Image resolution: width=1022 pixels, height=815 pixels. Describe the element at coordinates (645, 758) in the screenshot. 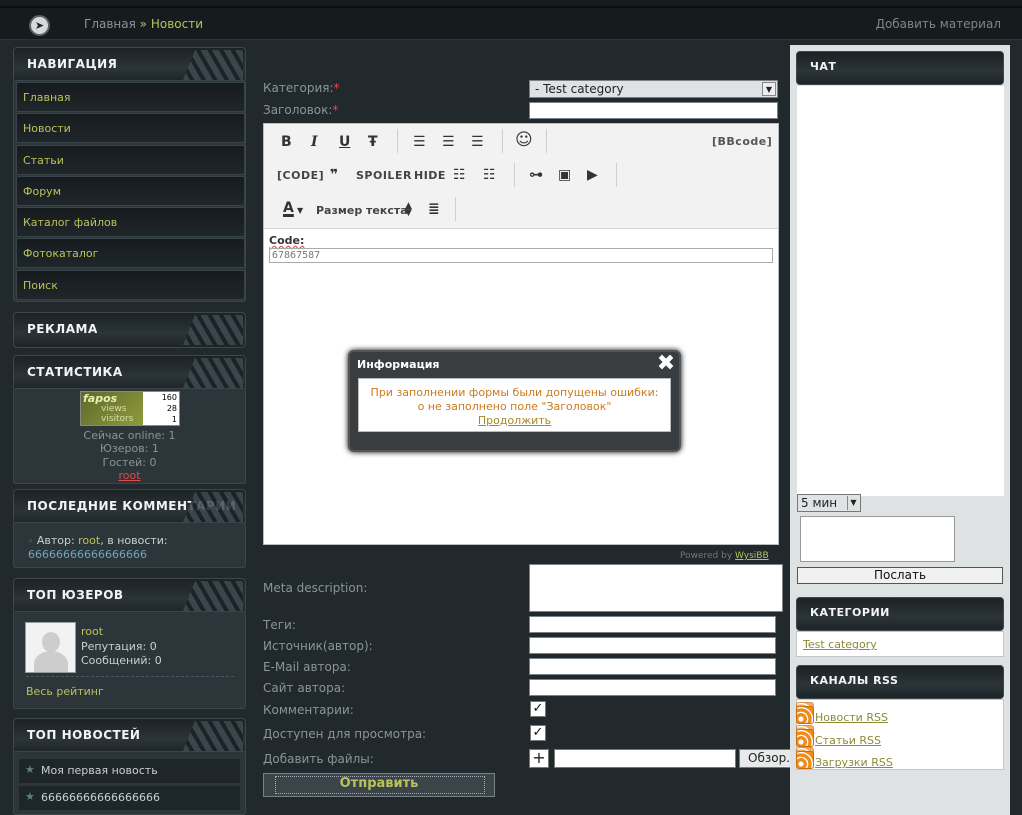

I see `file-path-input` at that location.